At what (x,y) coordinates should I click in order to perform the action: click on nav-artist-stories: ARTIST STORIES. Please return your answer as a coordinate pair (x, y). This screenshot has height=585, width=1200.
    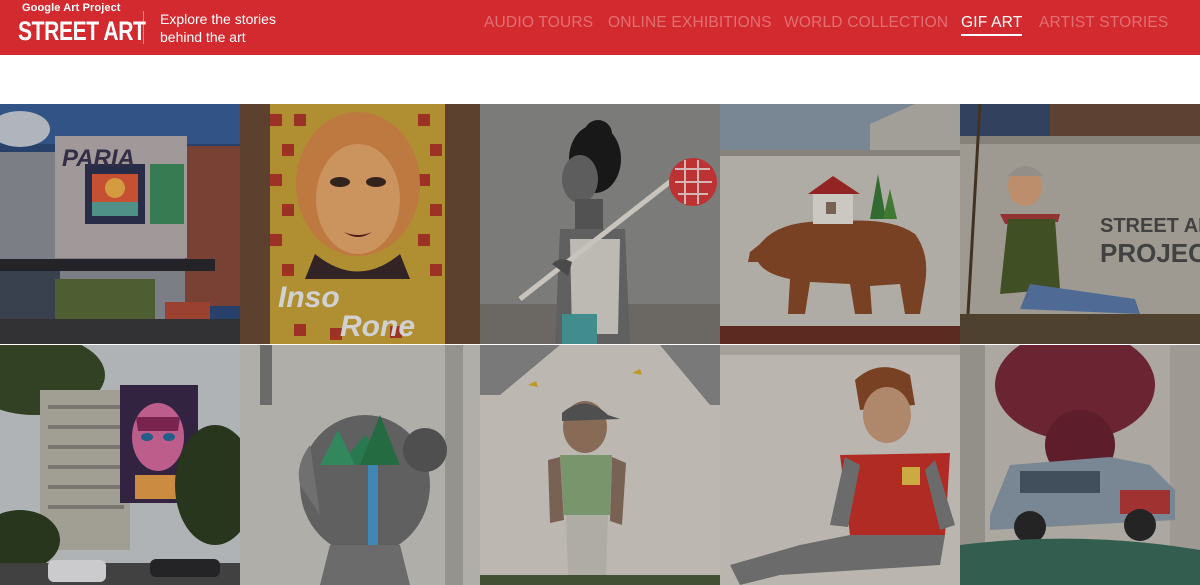
    Looking at the image, I should click on (1103, 23).